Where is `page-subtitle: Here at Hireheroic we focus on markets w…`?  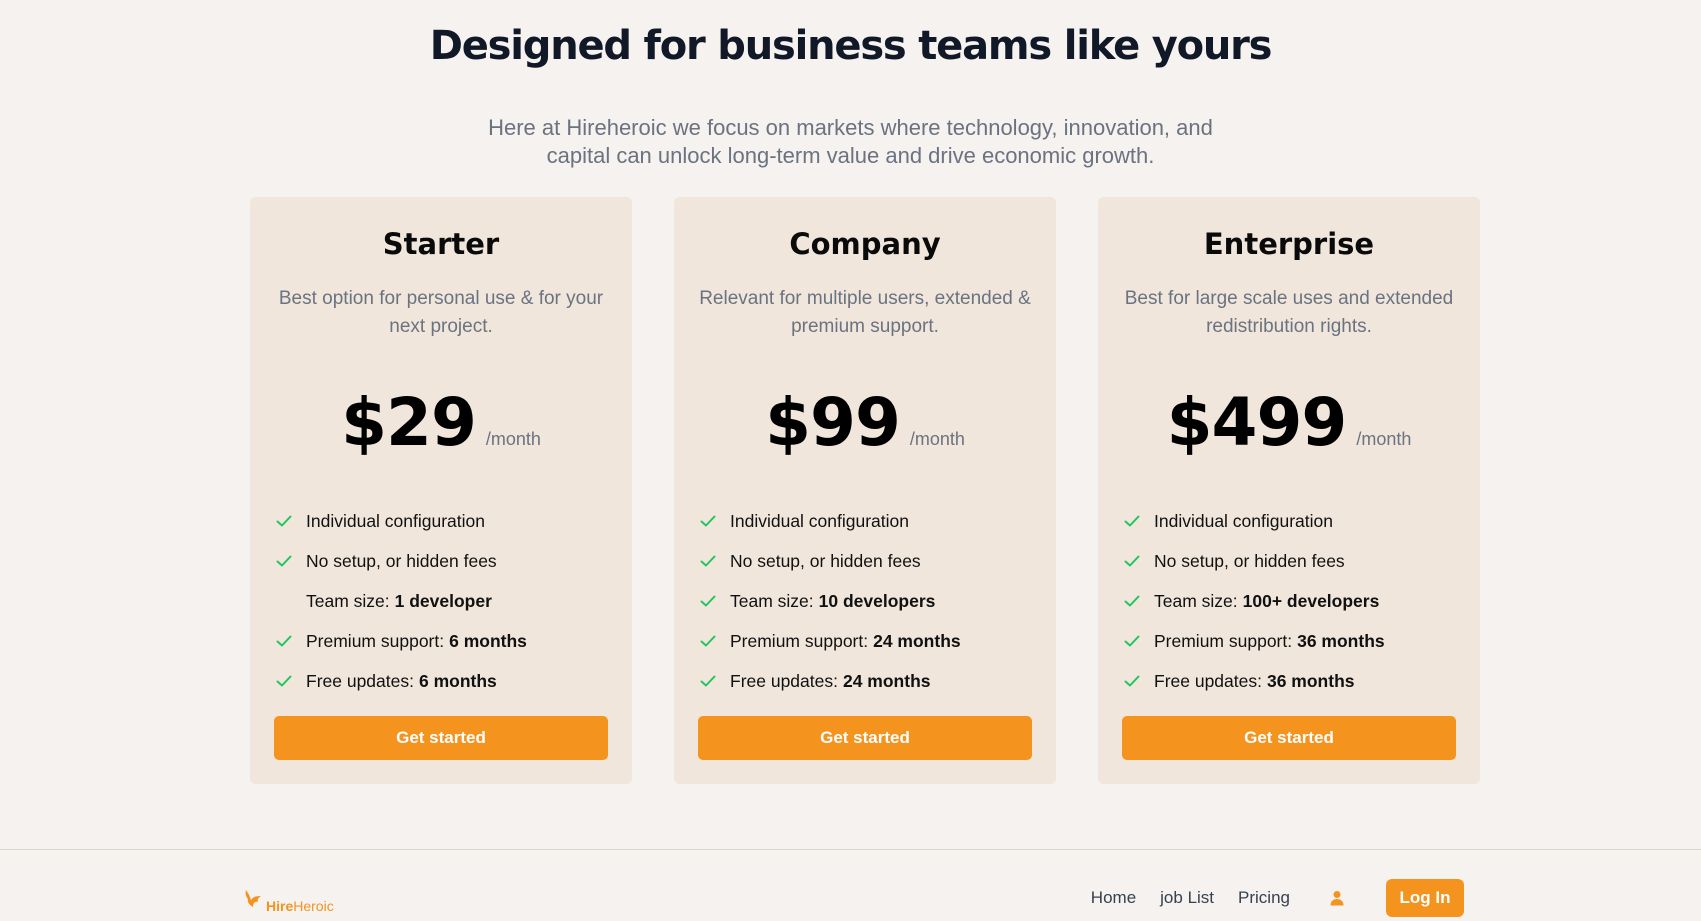 page-subtitle: Here at Hireheroic we focus on markets w… is located at coordinates (850, 141).